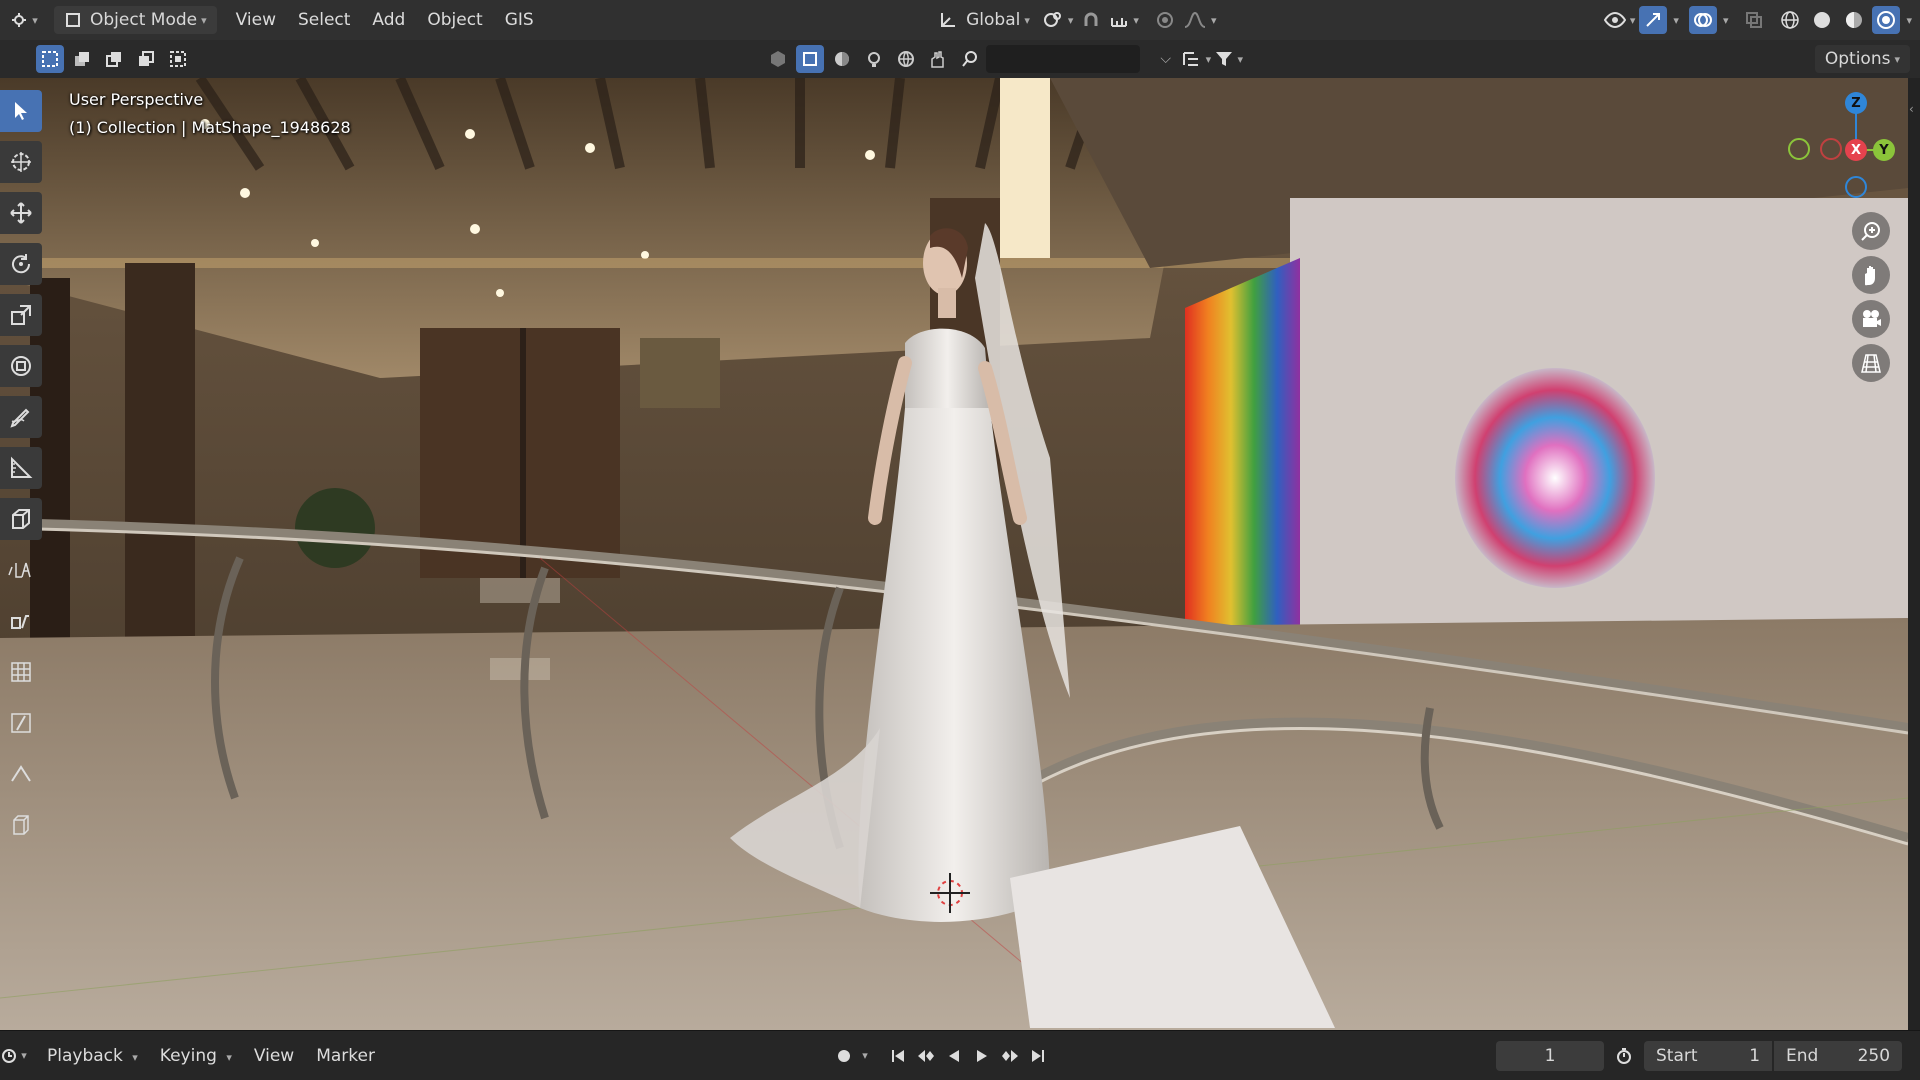  Describe the element at coordinates (809, 59) in the screenshot. I see `filter-mesh-toggle` at that location.